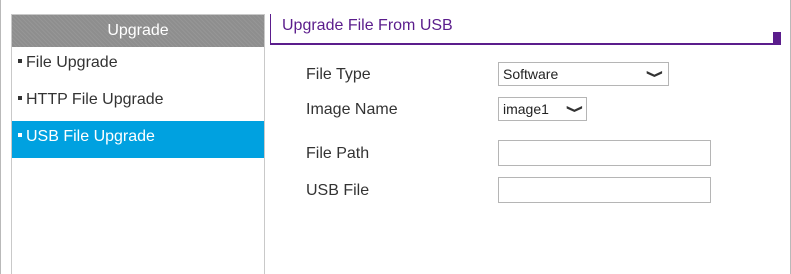 The height and width of the screenshot is (274, 791). I want to click on sidebar-item-file-upgrade: File Upgrade, so click(138, 65).